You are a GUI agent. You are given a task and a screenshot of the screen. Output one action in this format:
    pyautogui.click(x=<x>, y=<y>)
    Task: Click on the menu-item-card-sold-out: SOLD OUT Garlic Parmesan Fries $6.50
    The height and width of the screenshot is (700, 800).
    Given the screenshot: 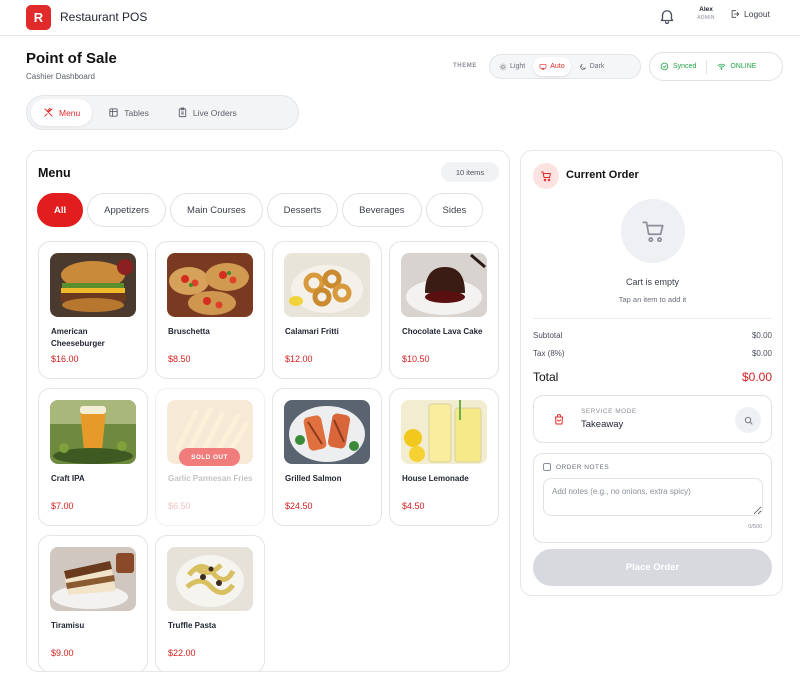 What is the action you would take?
    pyautogui.click(x=210, y=457)
    